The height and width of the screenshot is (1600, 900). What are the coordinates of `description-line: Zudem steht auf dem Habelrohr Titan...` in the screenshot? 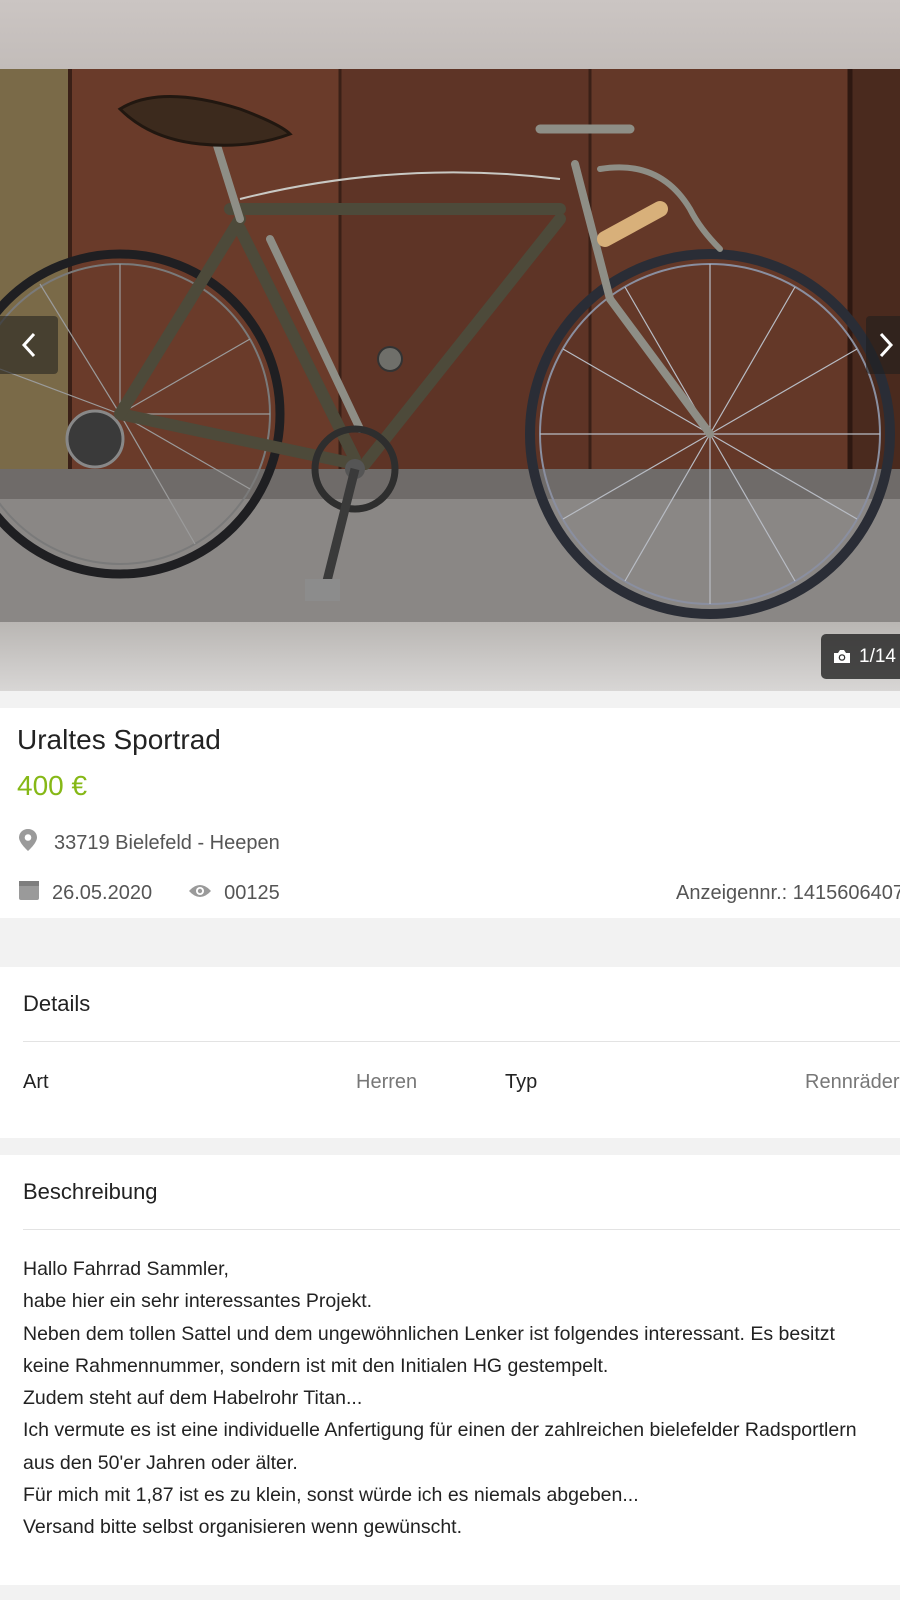 It's located at (193, 1398).